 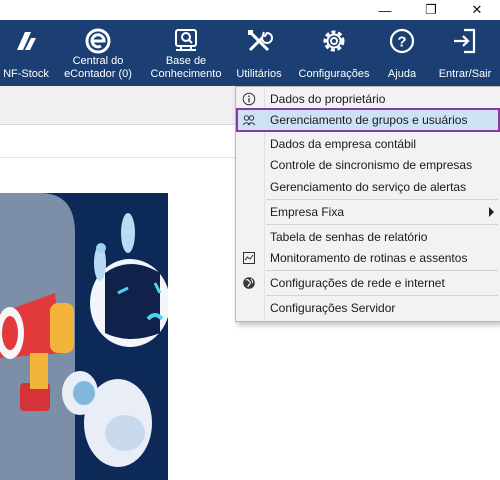 I want to click on menu-item-label: Empresa Fixa, so click(x=307, y=212).